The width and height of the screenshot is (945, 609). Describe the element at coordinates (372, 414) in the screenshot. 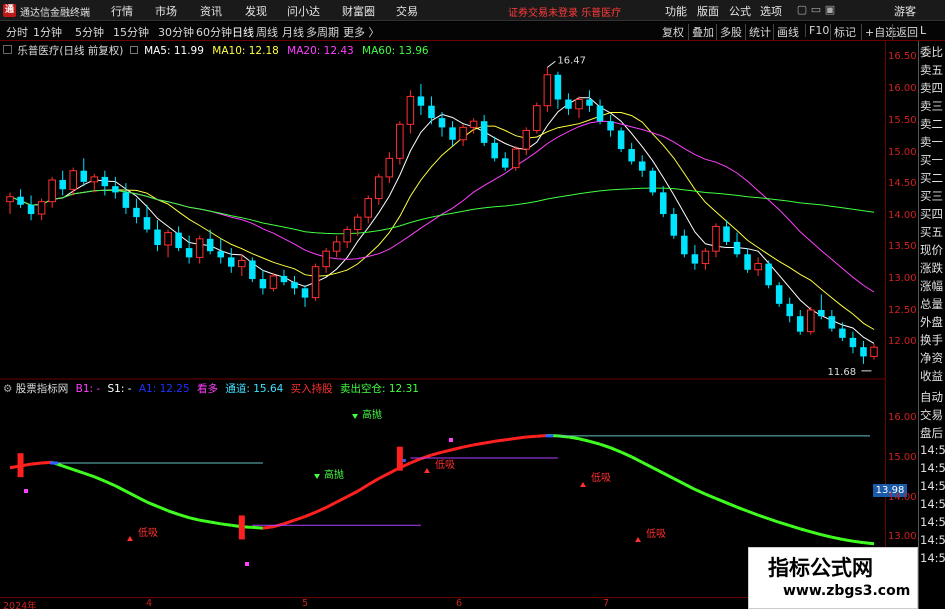

I see `high-sell-label: 高抛` at that location.